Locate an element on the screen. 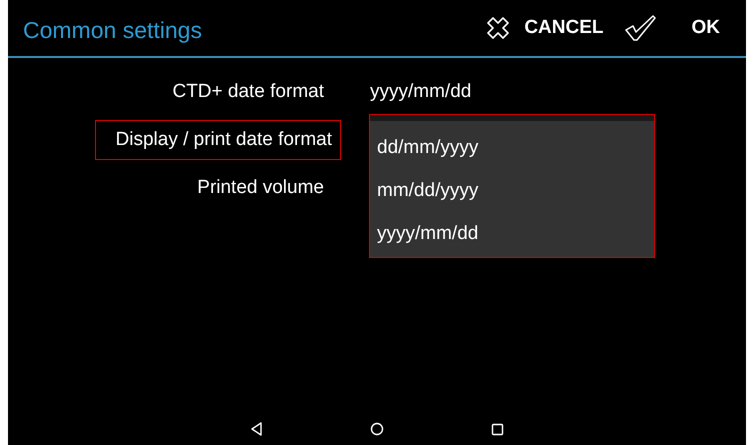  recents-icon is located at coordinates (497, 429).